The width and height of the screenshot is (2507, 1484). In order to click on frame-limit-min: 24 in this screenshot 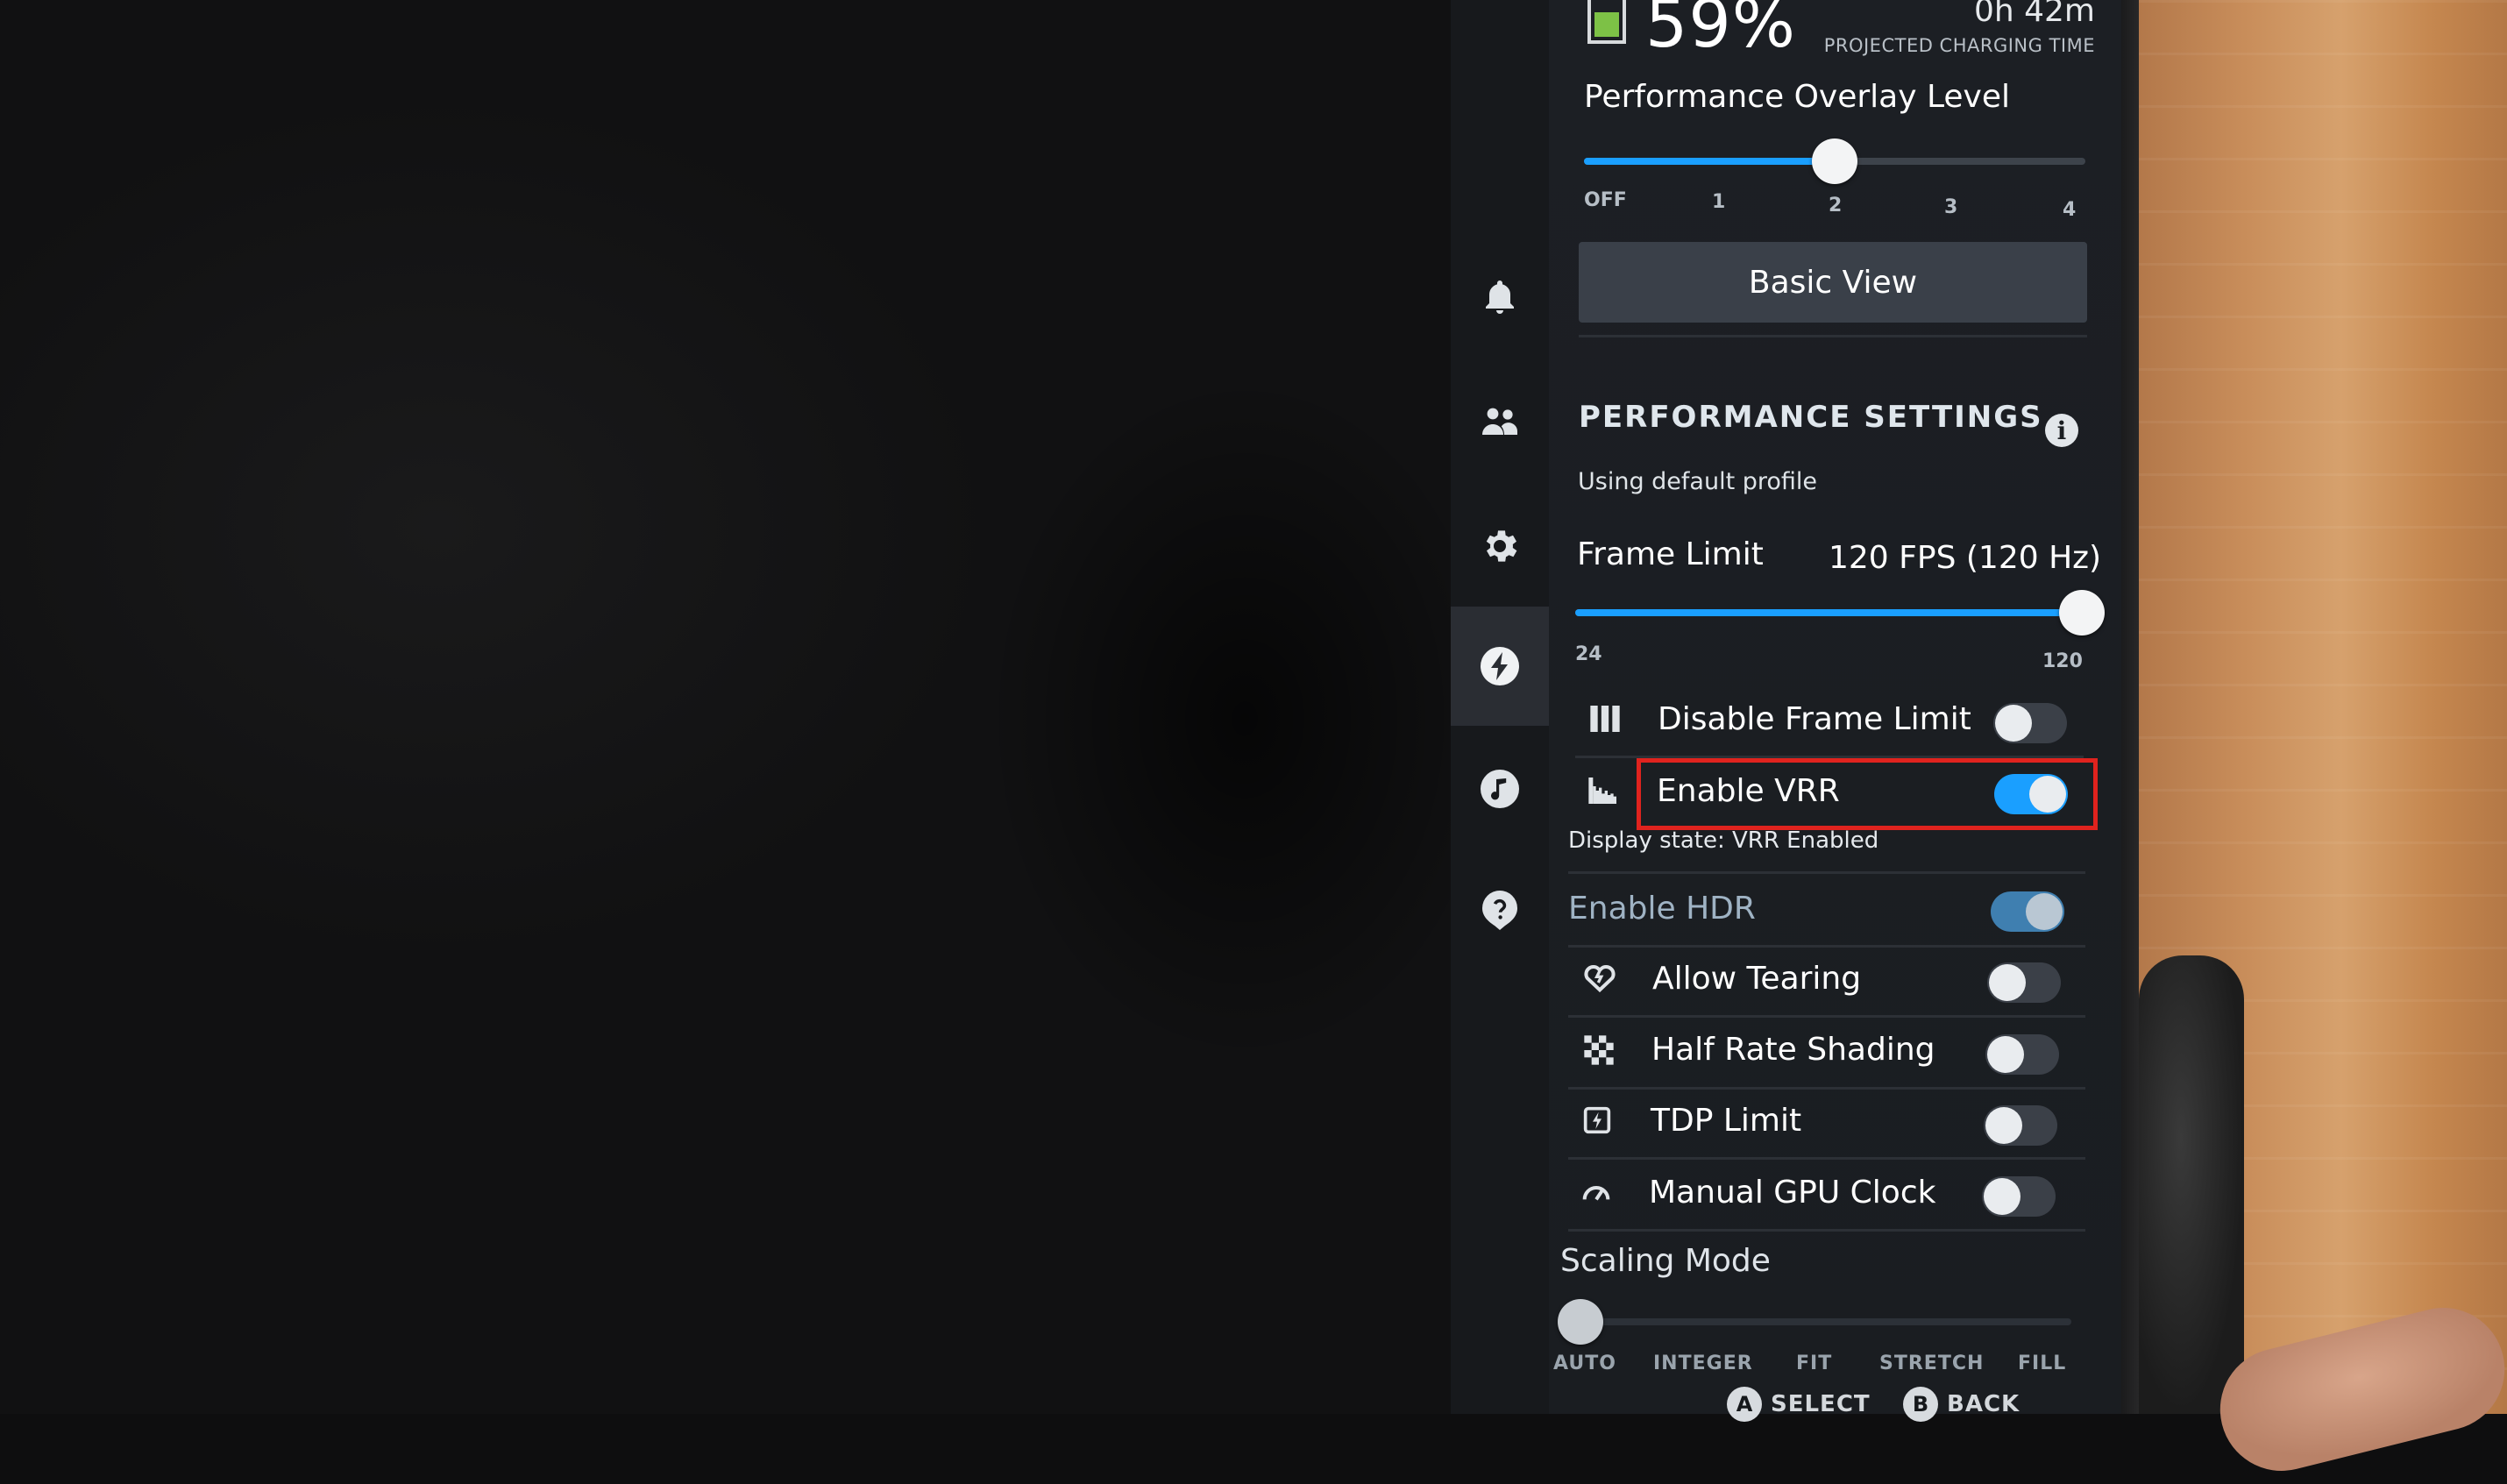, I will do `click(1589, 654)`.